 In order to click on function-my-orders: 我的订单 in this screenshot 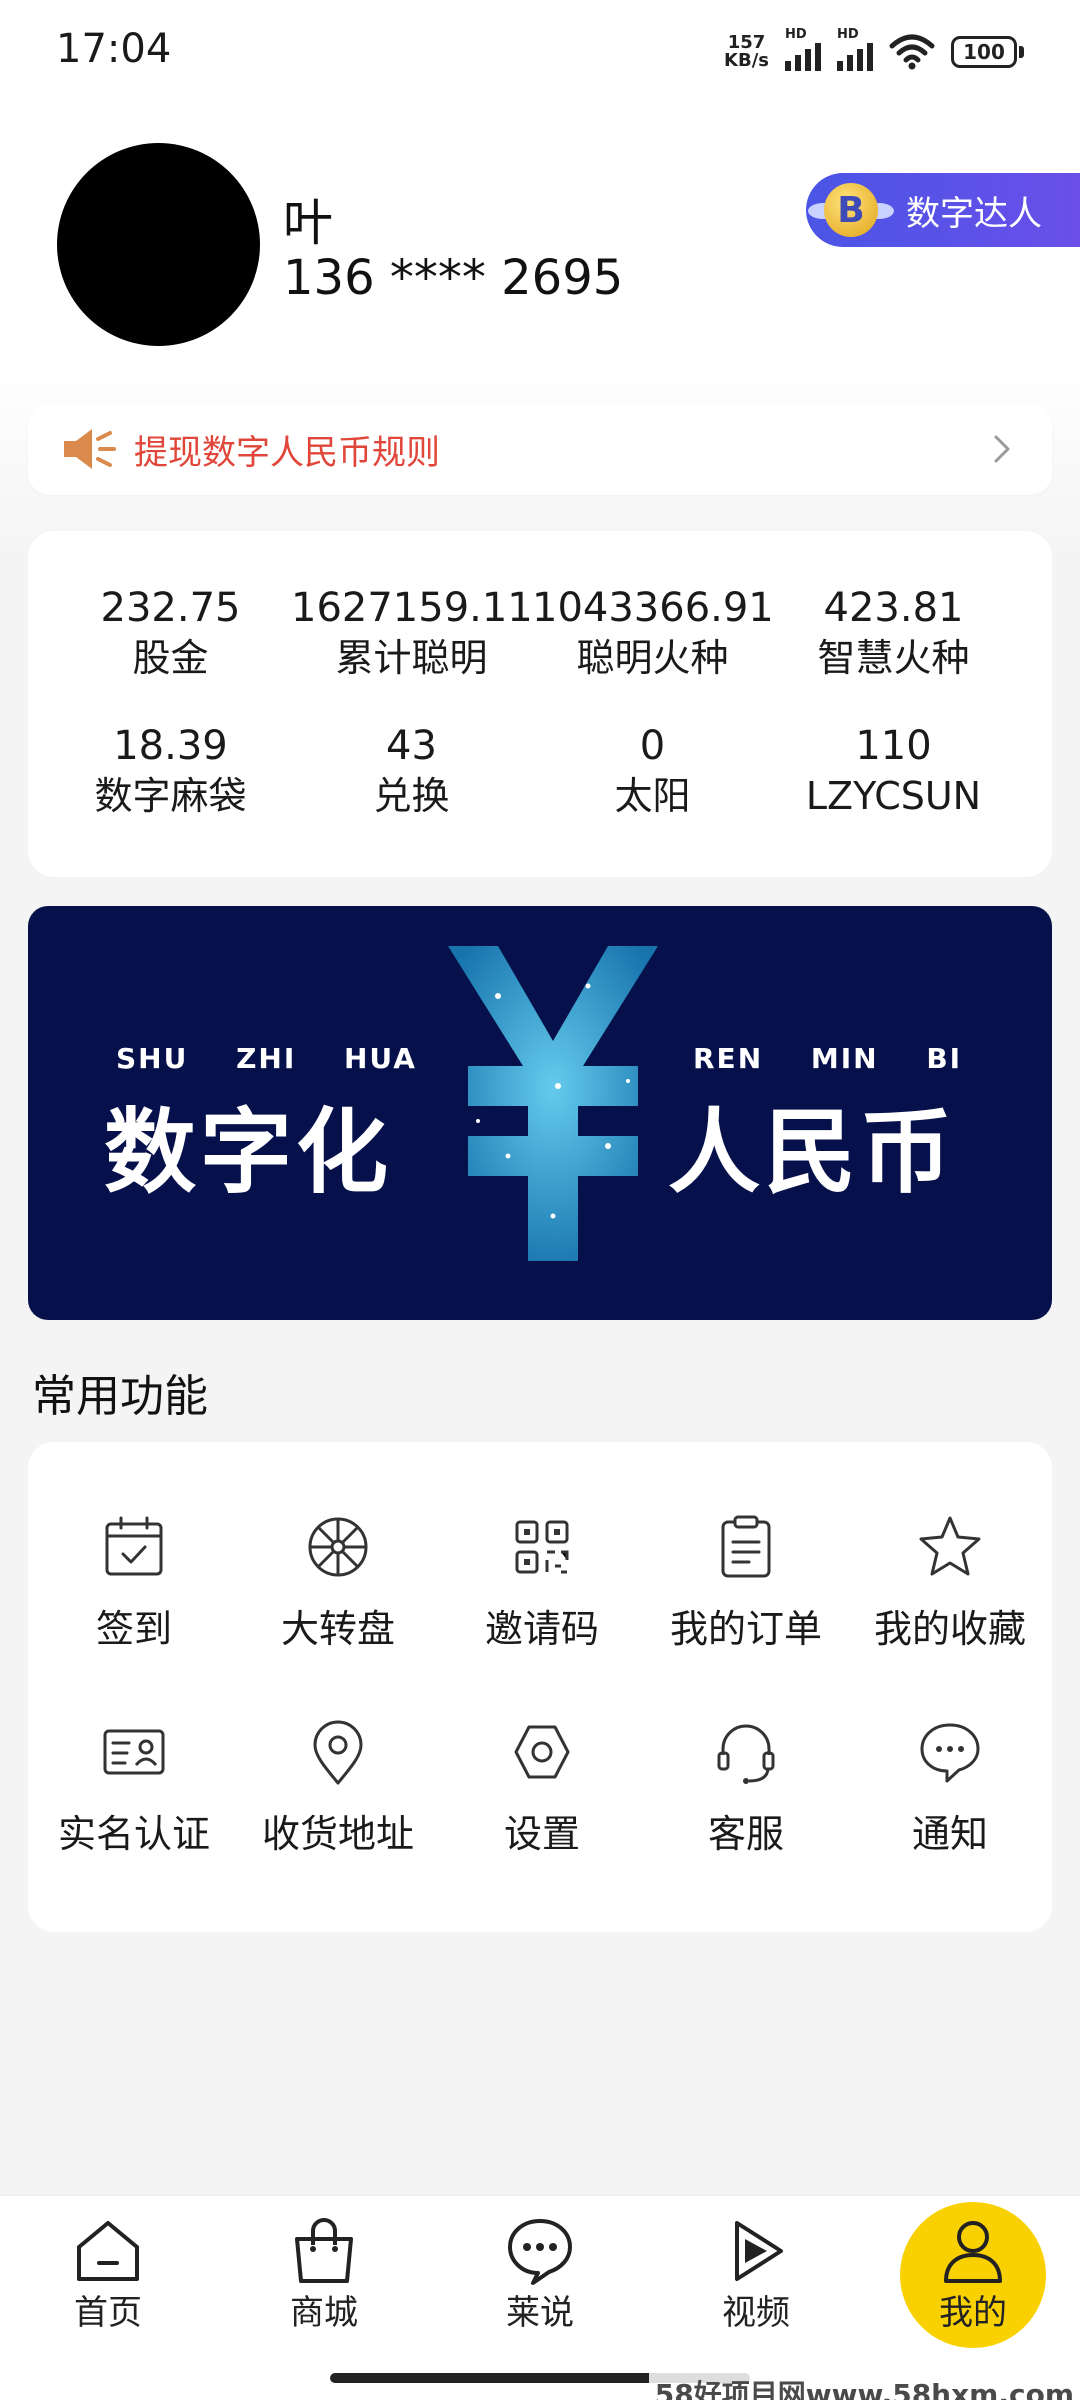, I will do `click(746, 1581)`.